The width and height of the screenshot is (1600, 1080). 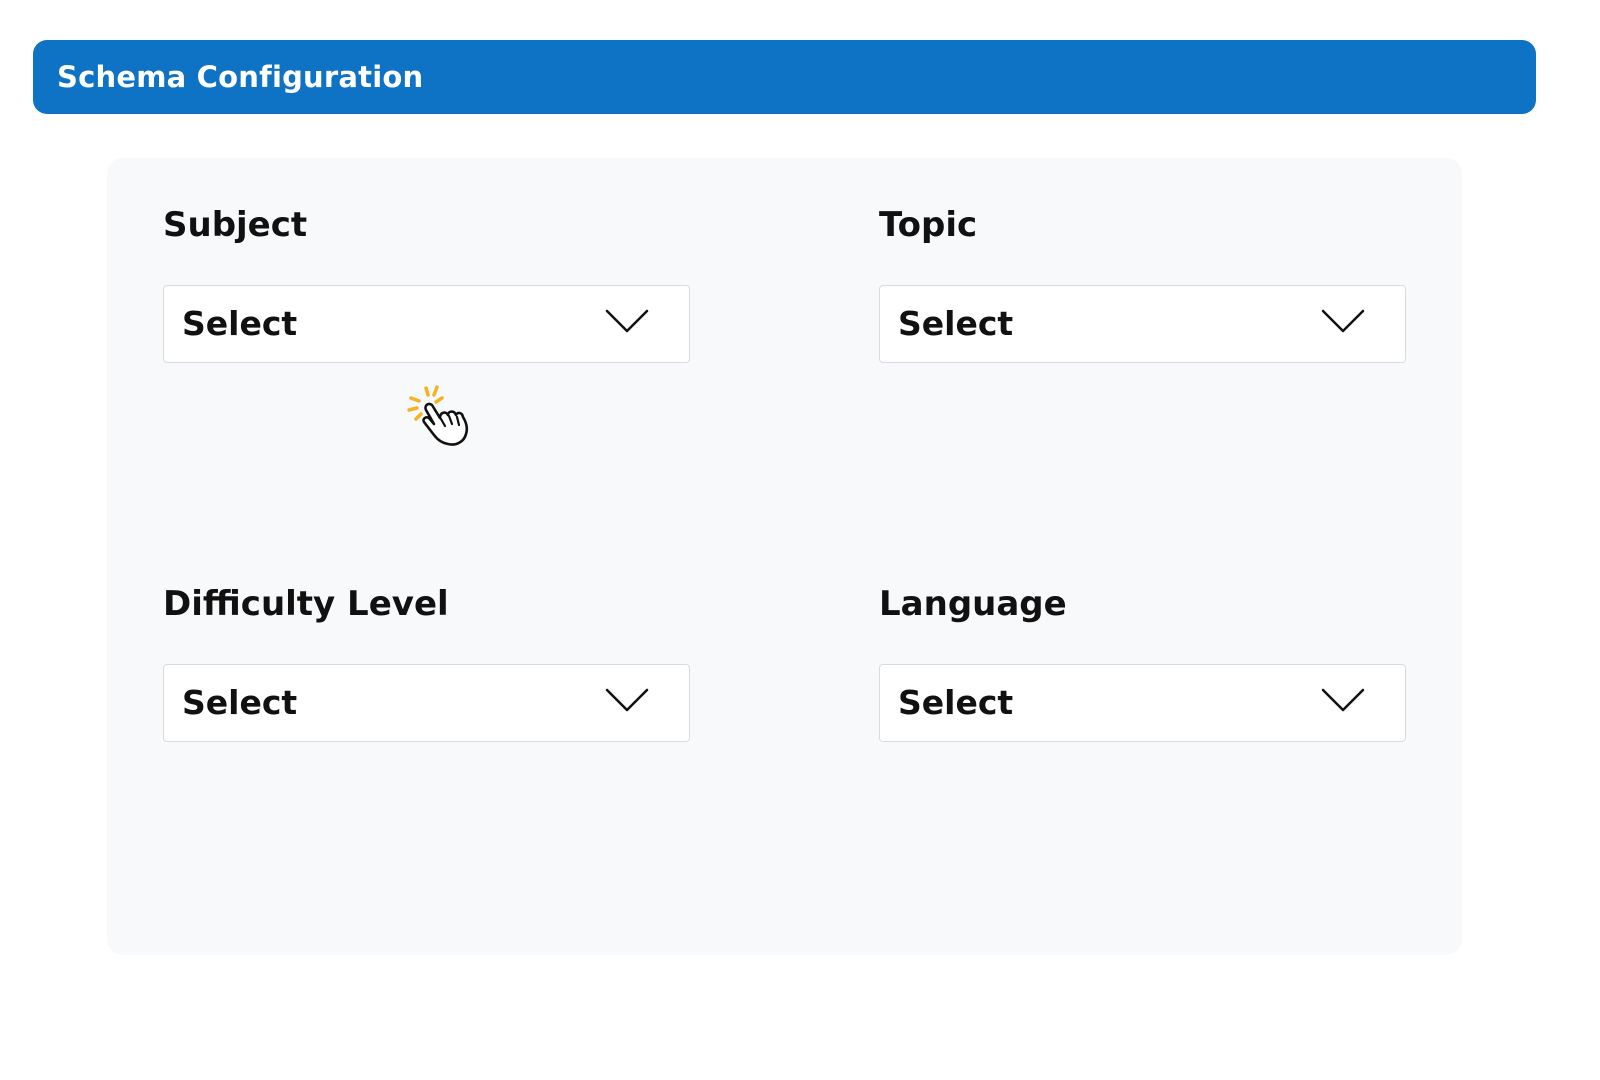 What do you see at coordinates (784, 77) in the screenshot?
I see `page-header-bar: Schema Configuration` at bounding box center [784, 77].